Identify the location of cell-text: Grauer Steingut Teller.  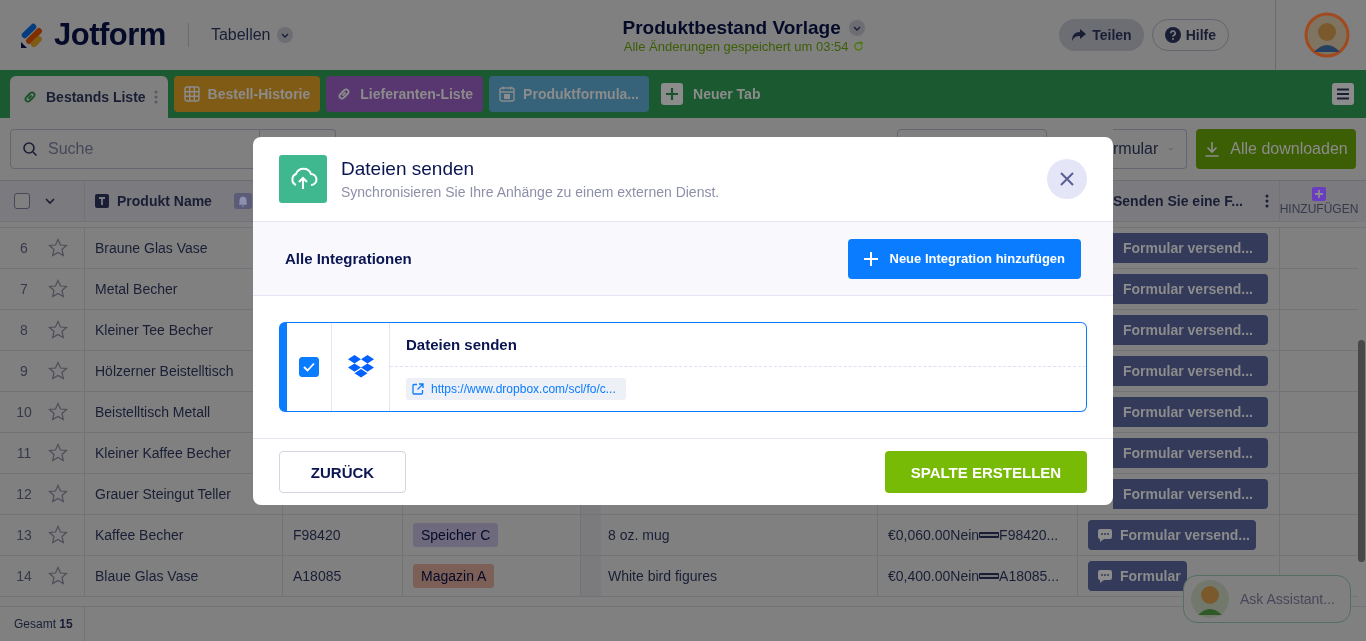
(163, 494).